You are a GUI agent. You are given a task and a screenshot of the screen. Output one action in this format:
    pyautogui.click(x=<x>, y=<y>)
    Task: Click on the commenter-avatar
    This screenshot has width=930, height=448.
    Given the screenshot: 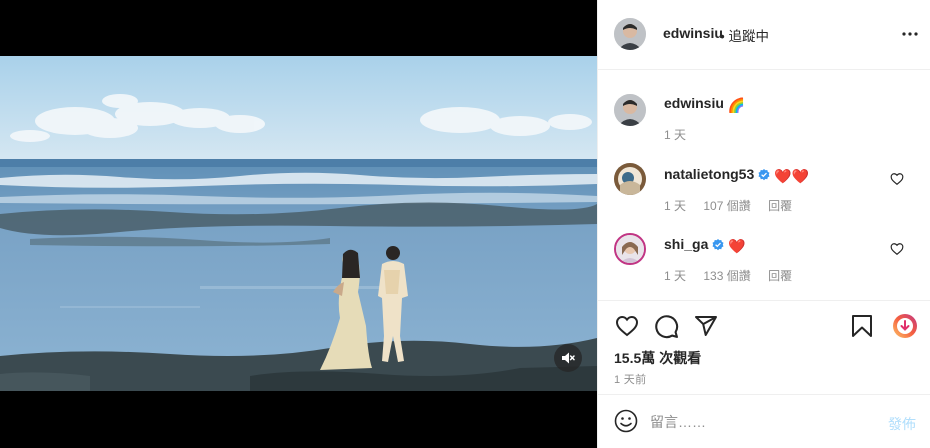 What is the action you would take?
    pyautogui.click(x=630, y=179)
    